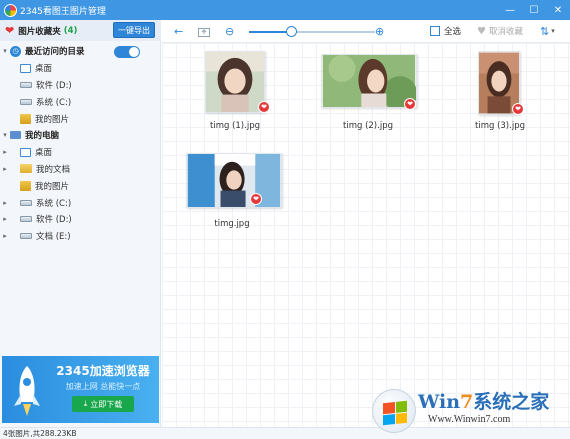 This screenshot has width=570, height=439. Describe the element at coordinates (80, 202) in the screenshot. I see `sidebar-item-drive-c: ▸ 系统 (C:)` at that location.